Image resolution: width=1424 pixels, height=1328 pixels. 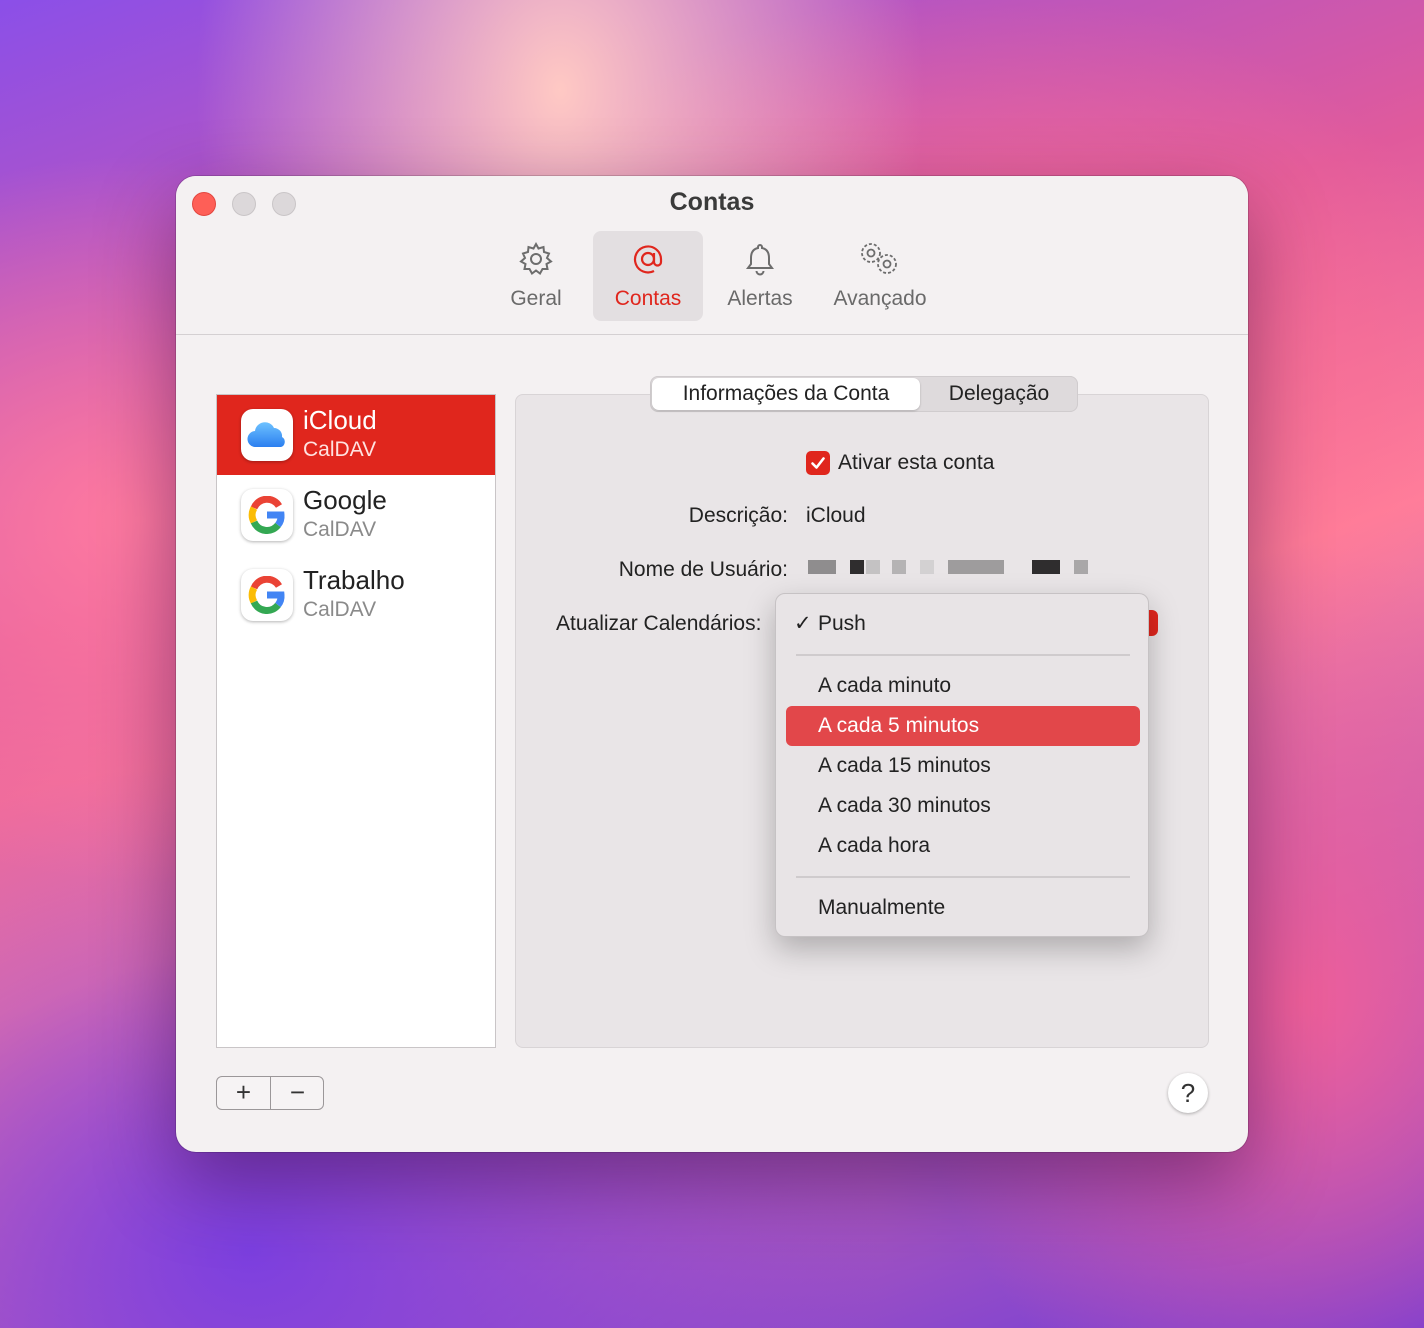 I want to click on at-sign-icon, so click(x=648, y=259).